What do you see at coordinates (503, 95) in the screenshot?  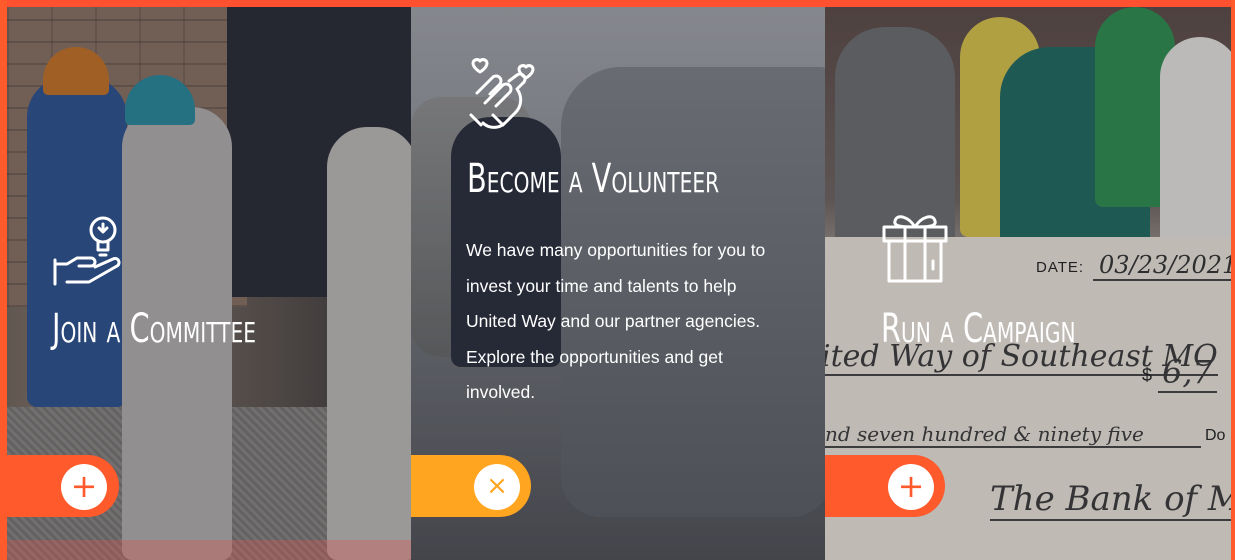 I see `helping-hands-hearts-icon` at bounding box center [503, 95].